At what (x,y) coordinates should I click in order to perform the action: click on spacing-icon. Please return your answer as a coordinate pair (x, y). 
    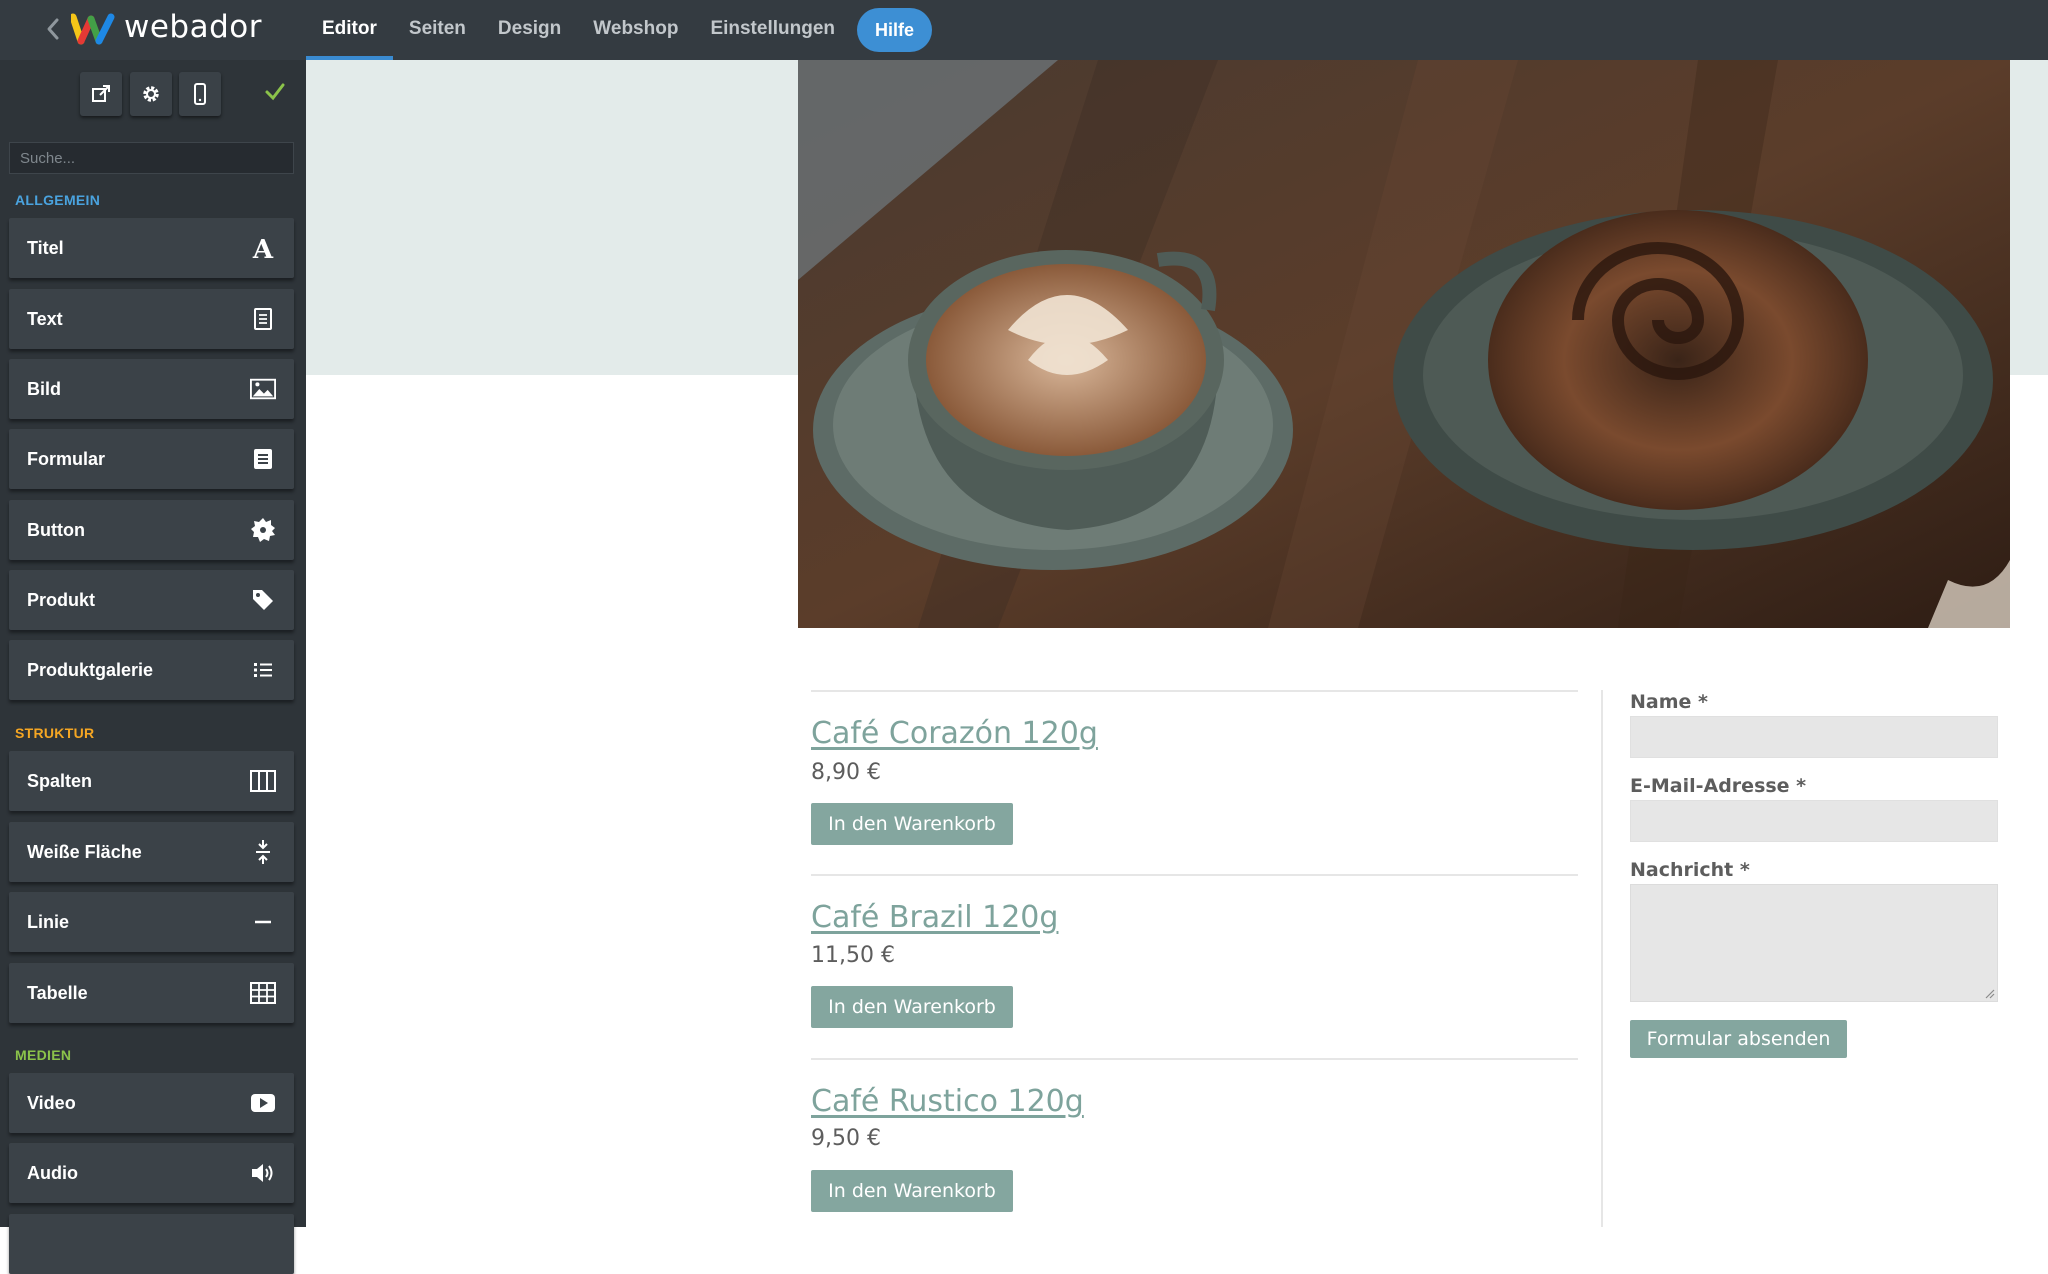
    Looking at the image, I should click on (263, 852).